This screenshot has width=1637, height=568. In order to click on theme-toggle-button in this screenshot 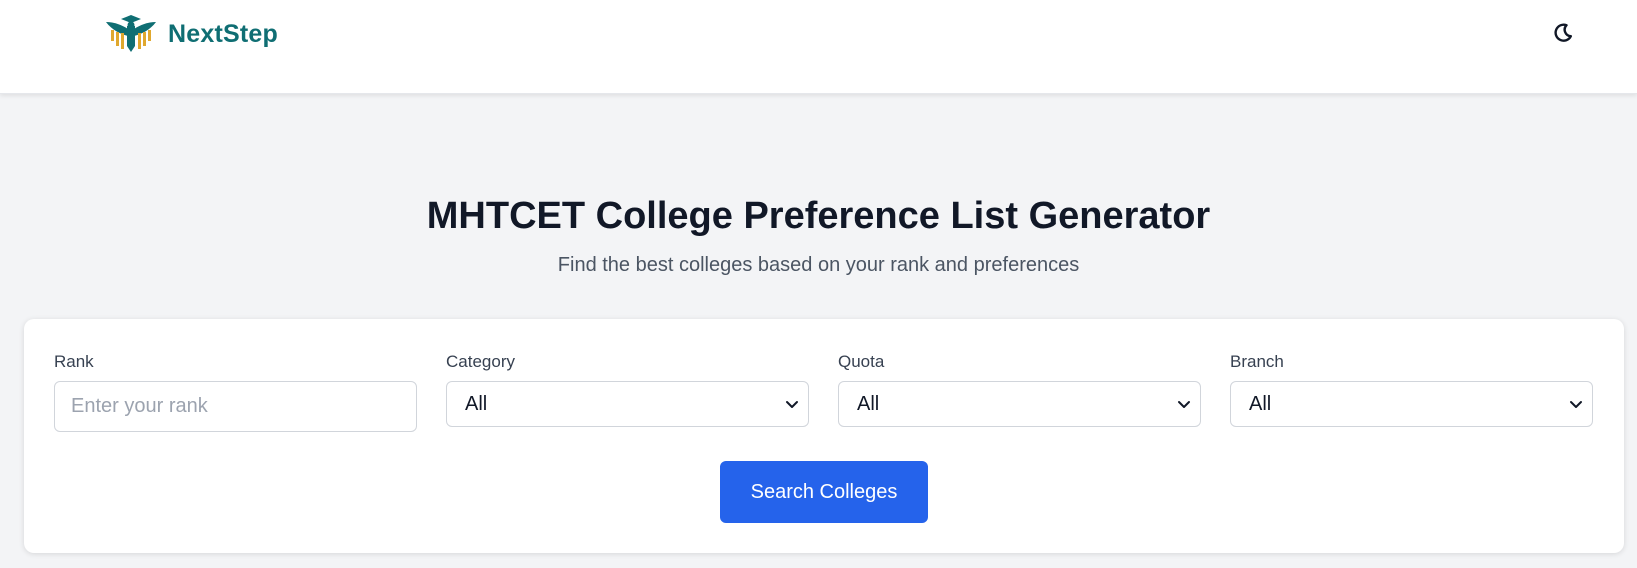, I will do `click(1563, 35)`.